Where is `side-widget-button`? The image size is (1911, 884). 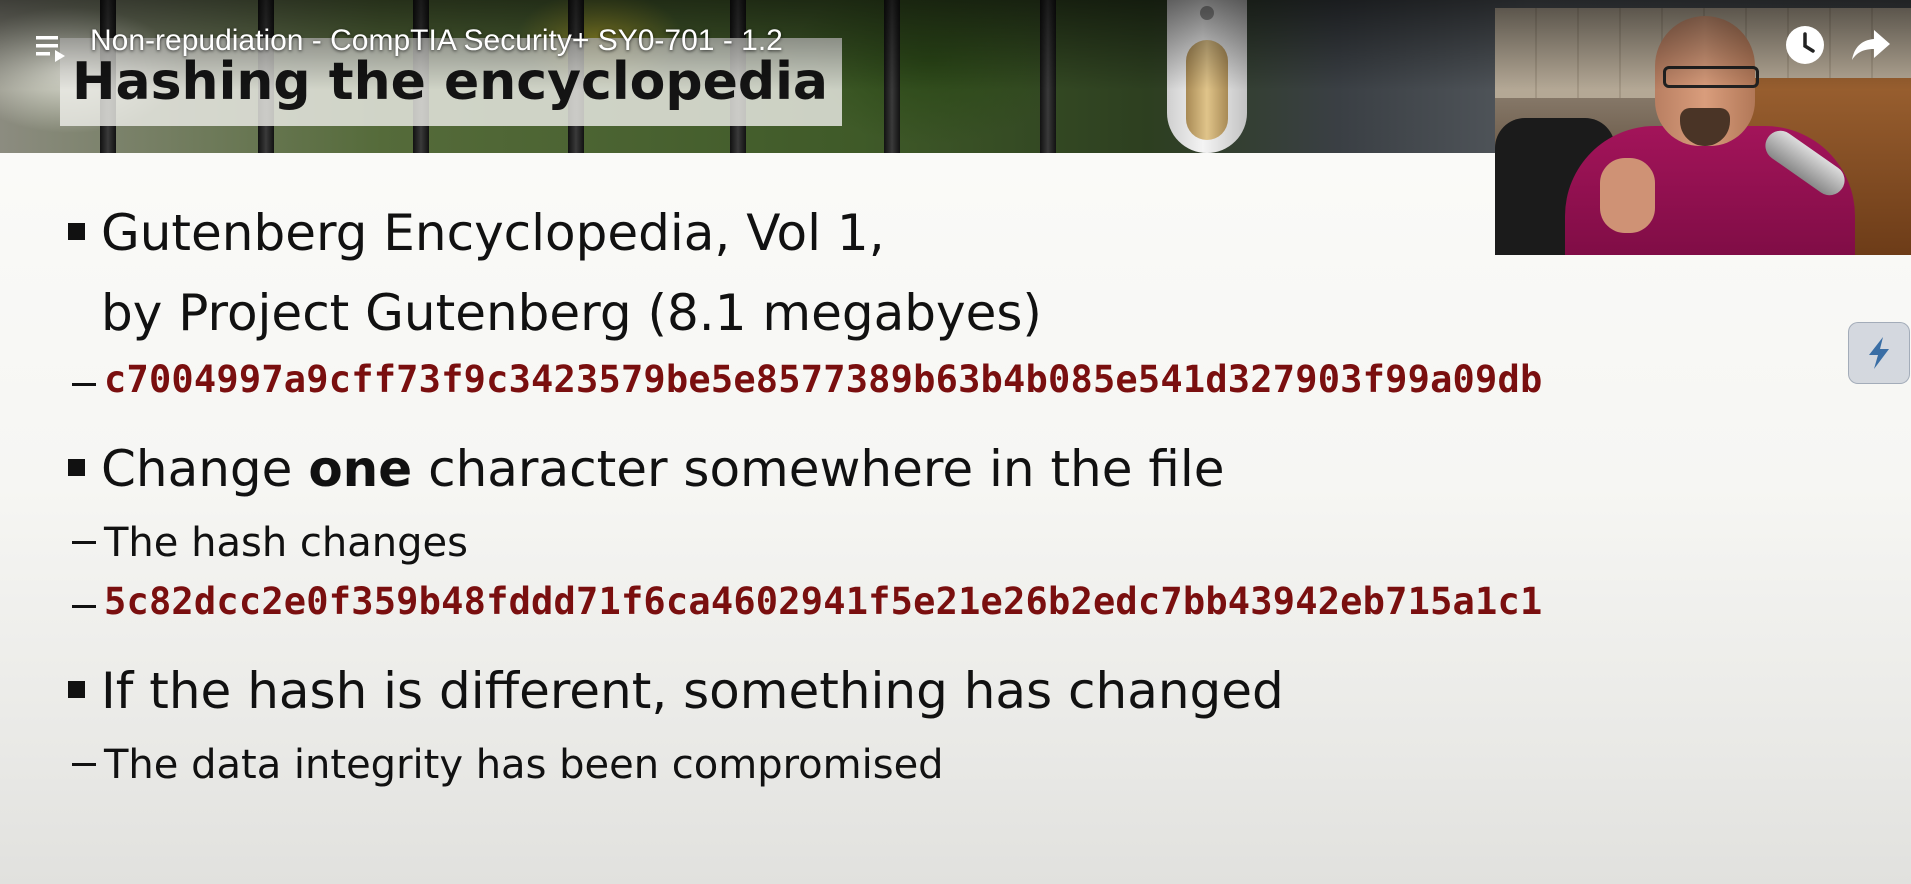
side-widget-button is located at coordinates (1879, 353).